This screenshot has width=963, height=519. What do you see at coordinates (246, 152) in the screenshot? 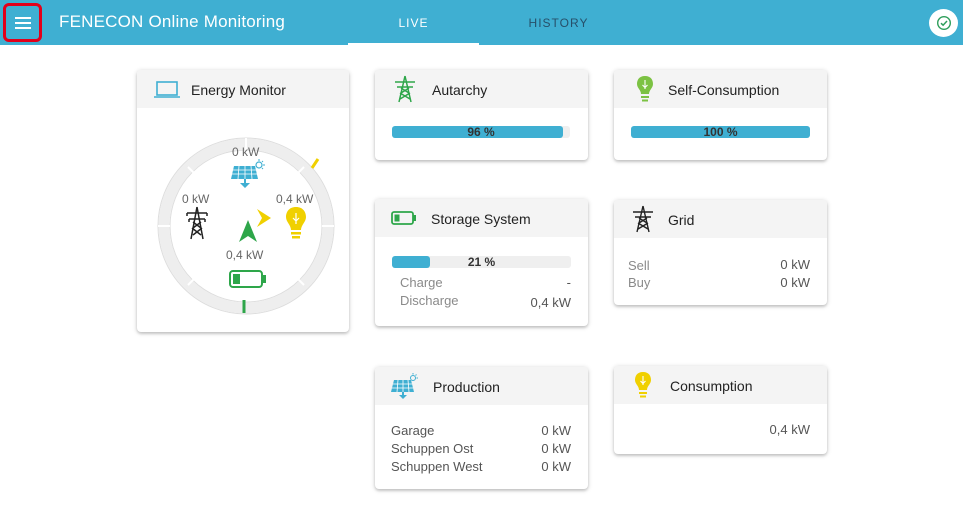
I see `production-value: 0 kW` at bounding box center [246, 152].